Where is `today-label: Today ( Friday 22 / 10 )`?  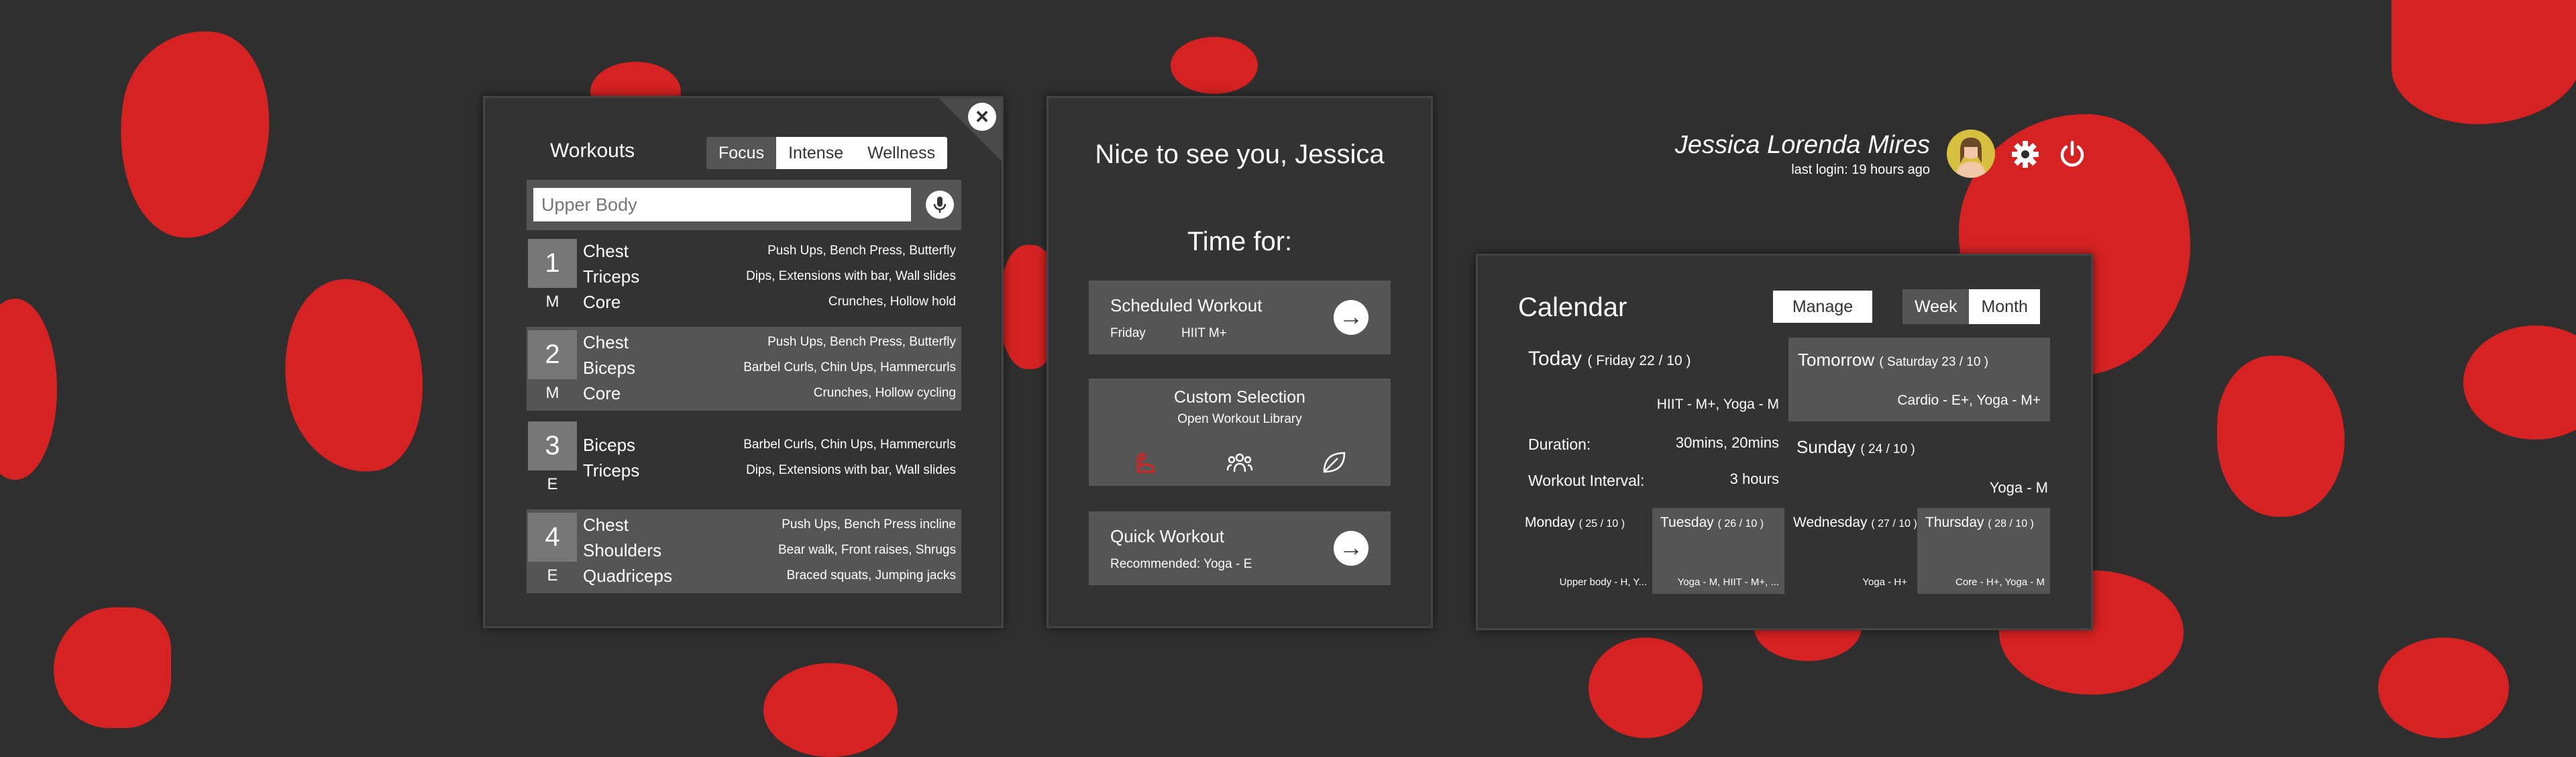
today-label: Today ( Friday 22 / 10 ) is located at coordinates (1609, 359).